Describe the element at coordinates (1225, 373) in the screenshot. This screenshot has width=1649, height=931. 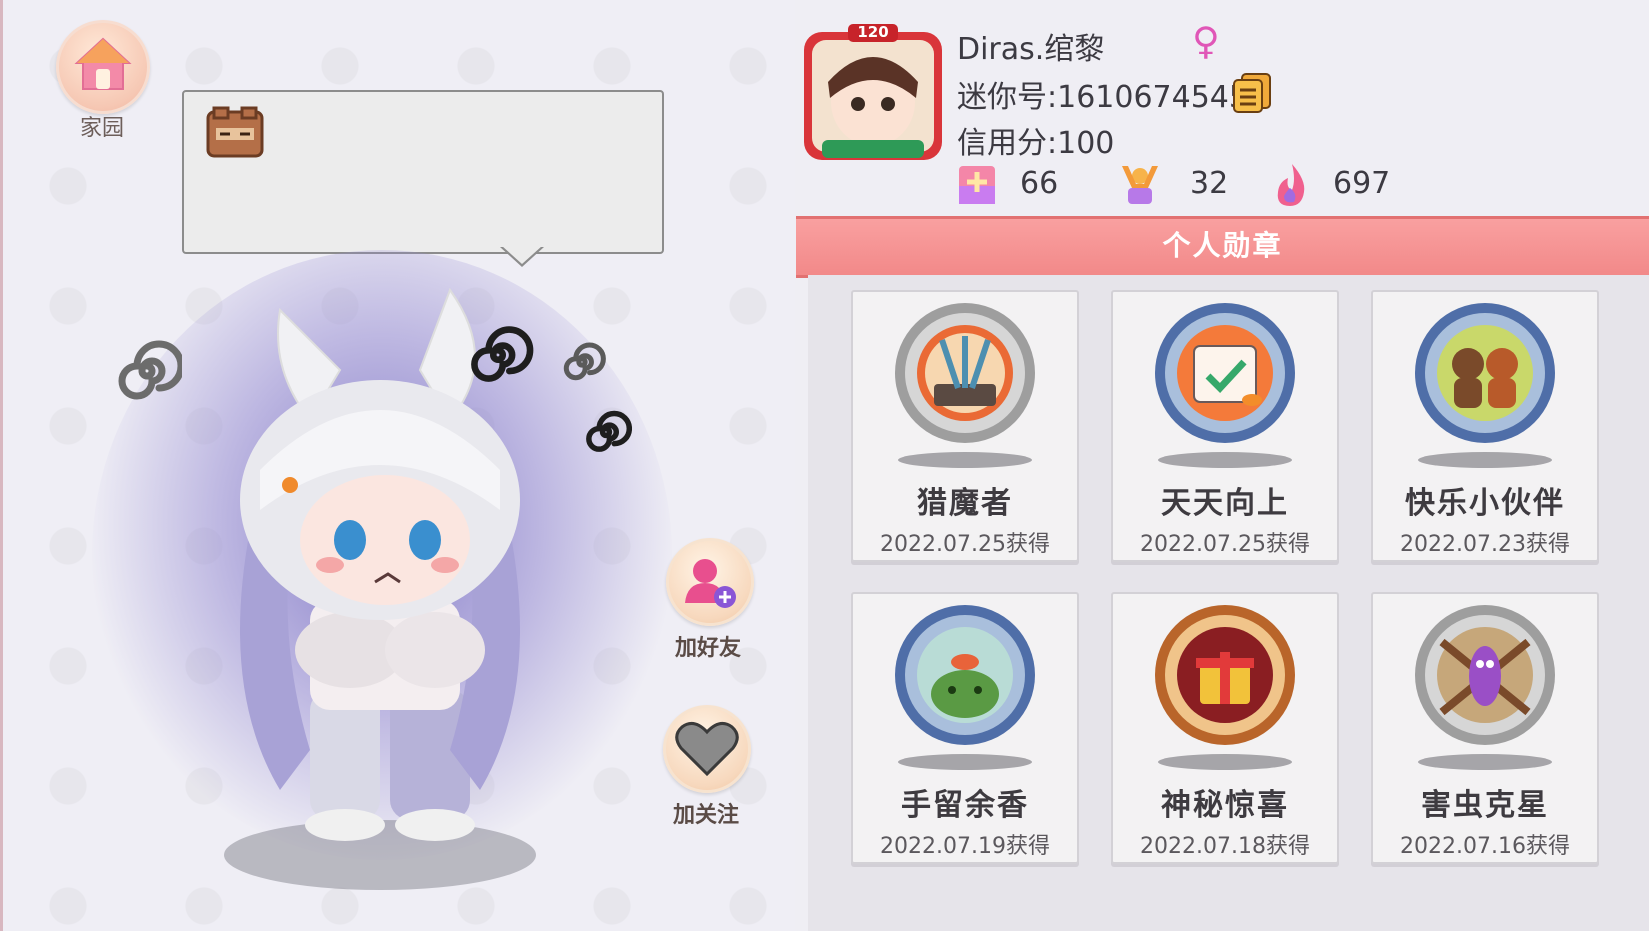
I see `calendar-medal-icon` at that location.